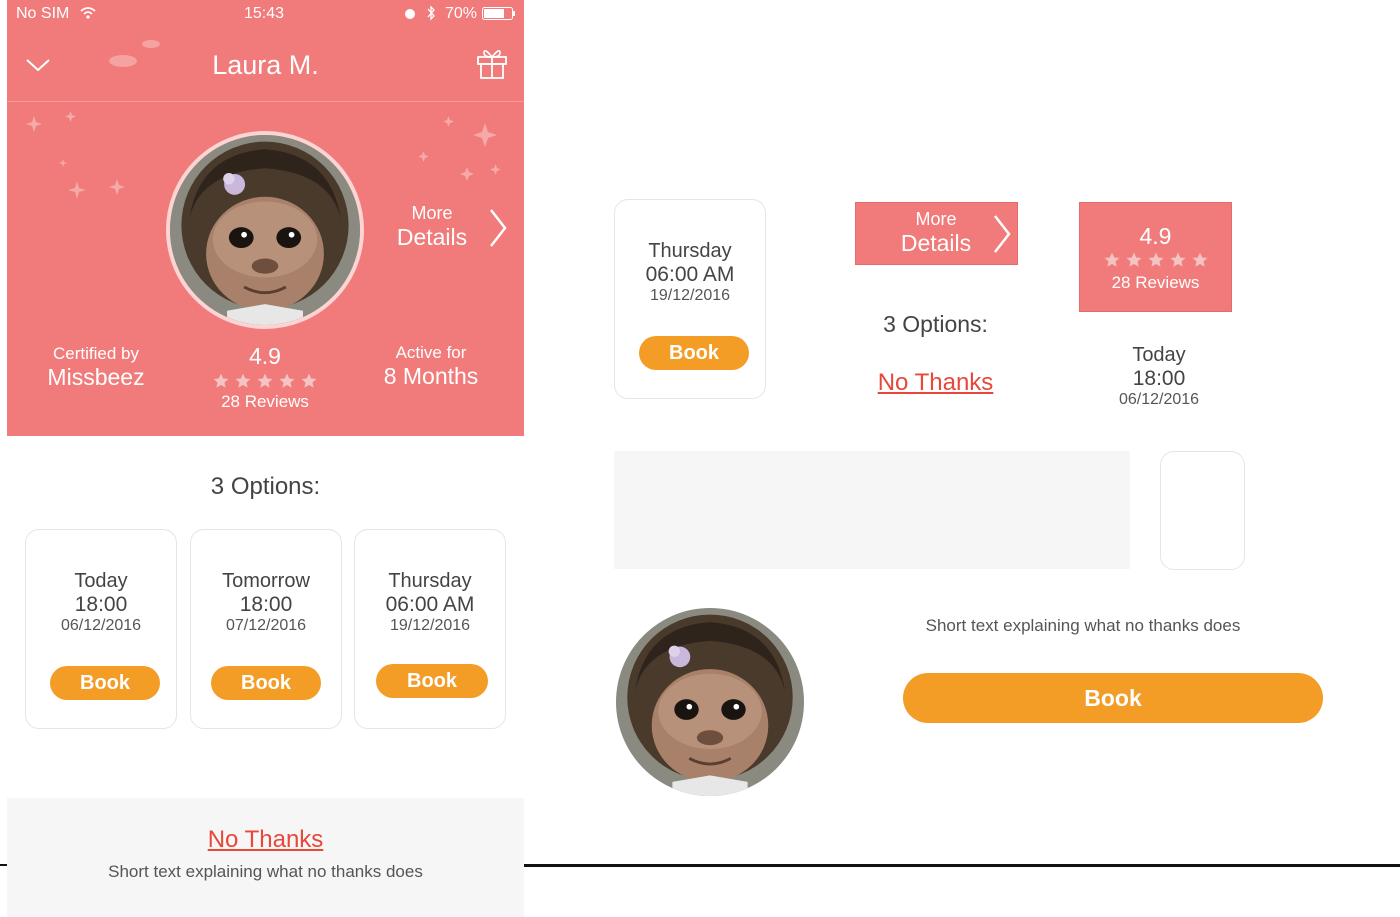  I want to click on option-card: Today 18:00 06/12/2016 Book, so click(101, 629).